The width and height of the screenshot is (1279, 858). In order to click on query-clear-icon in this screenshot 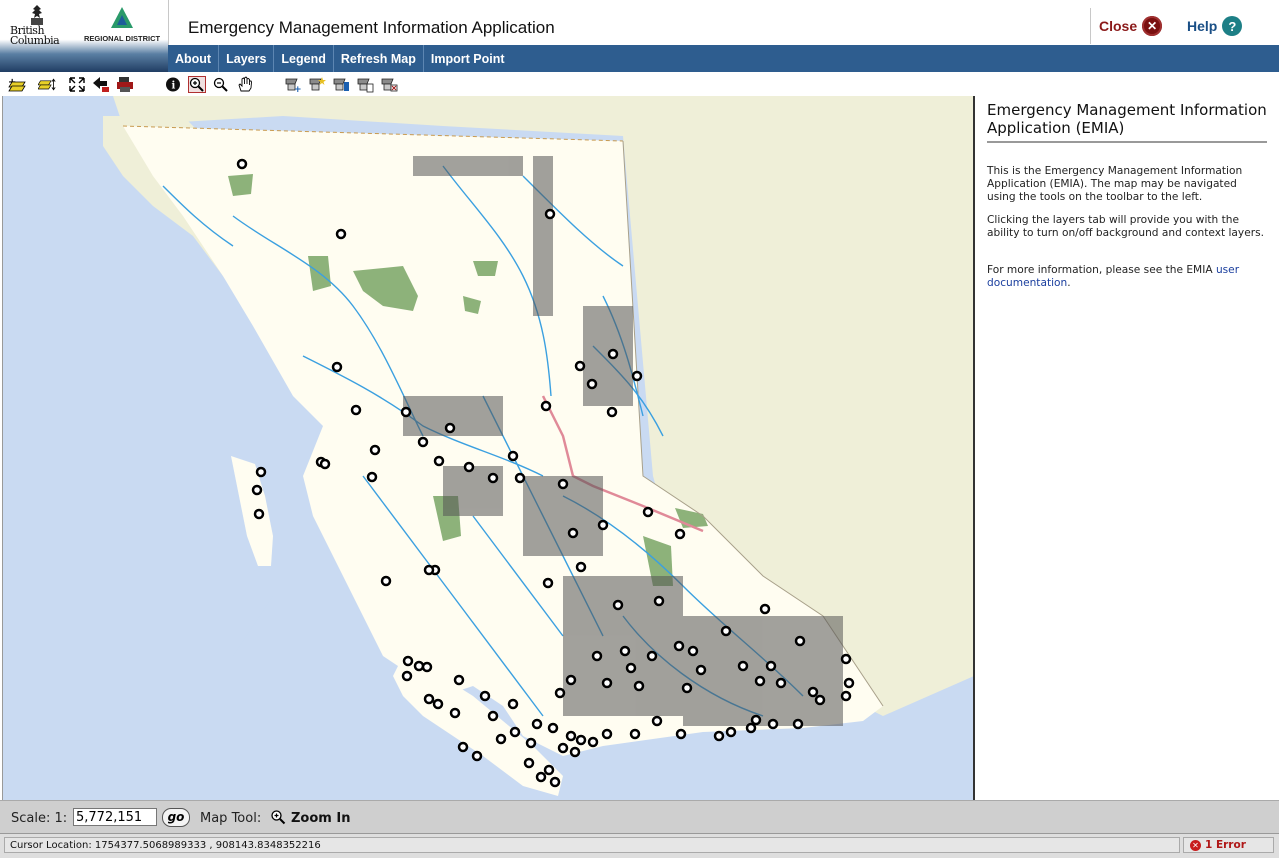, I will do `click(389, 84)`.